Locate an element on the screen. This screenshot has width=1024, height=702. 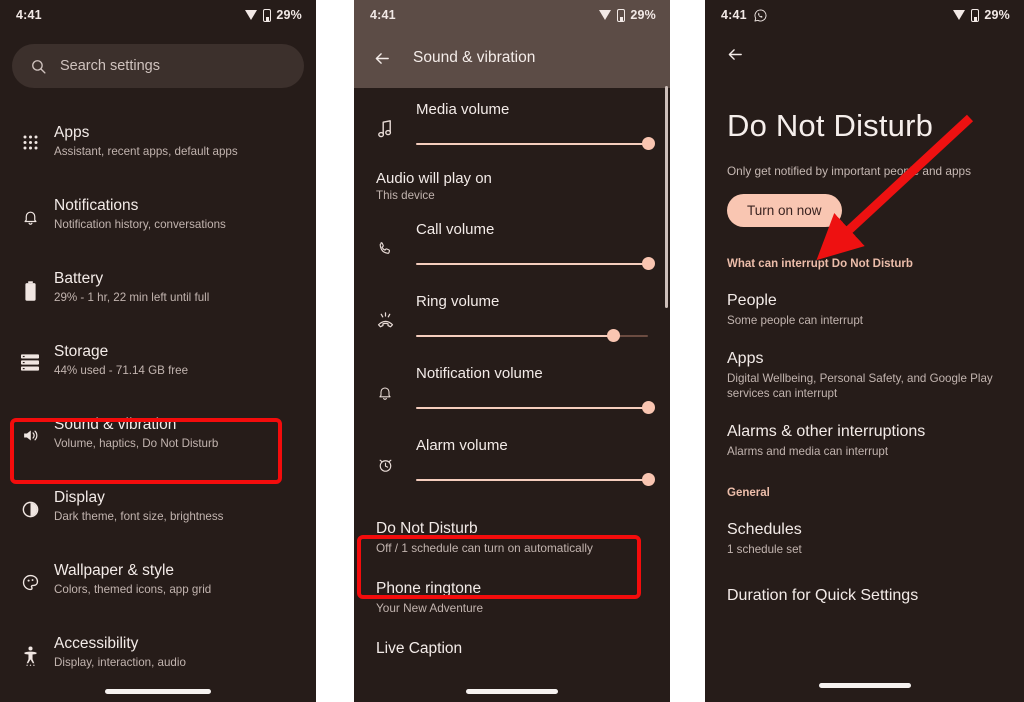
settings-item-title: Display is located at coordinates (79, 497).